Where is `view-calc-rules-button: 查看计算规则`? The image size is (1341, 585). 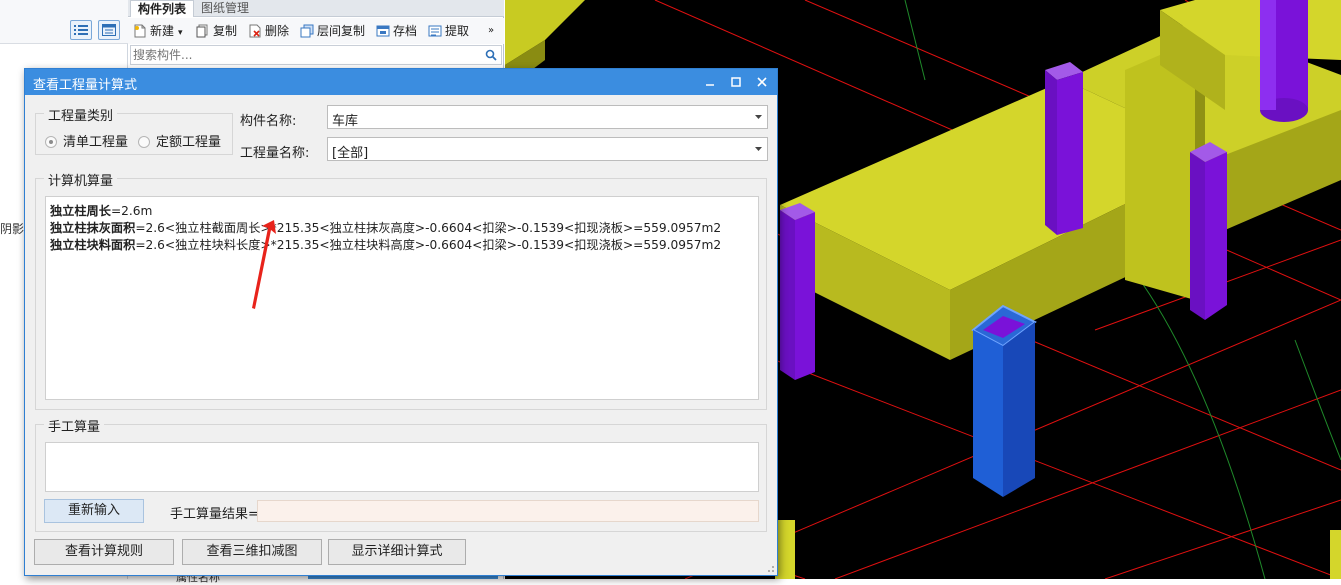
view-calc-rules-button: 查看计算规则 is located at coordinates (104, 552).